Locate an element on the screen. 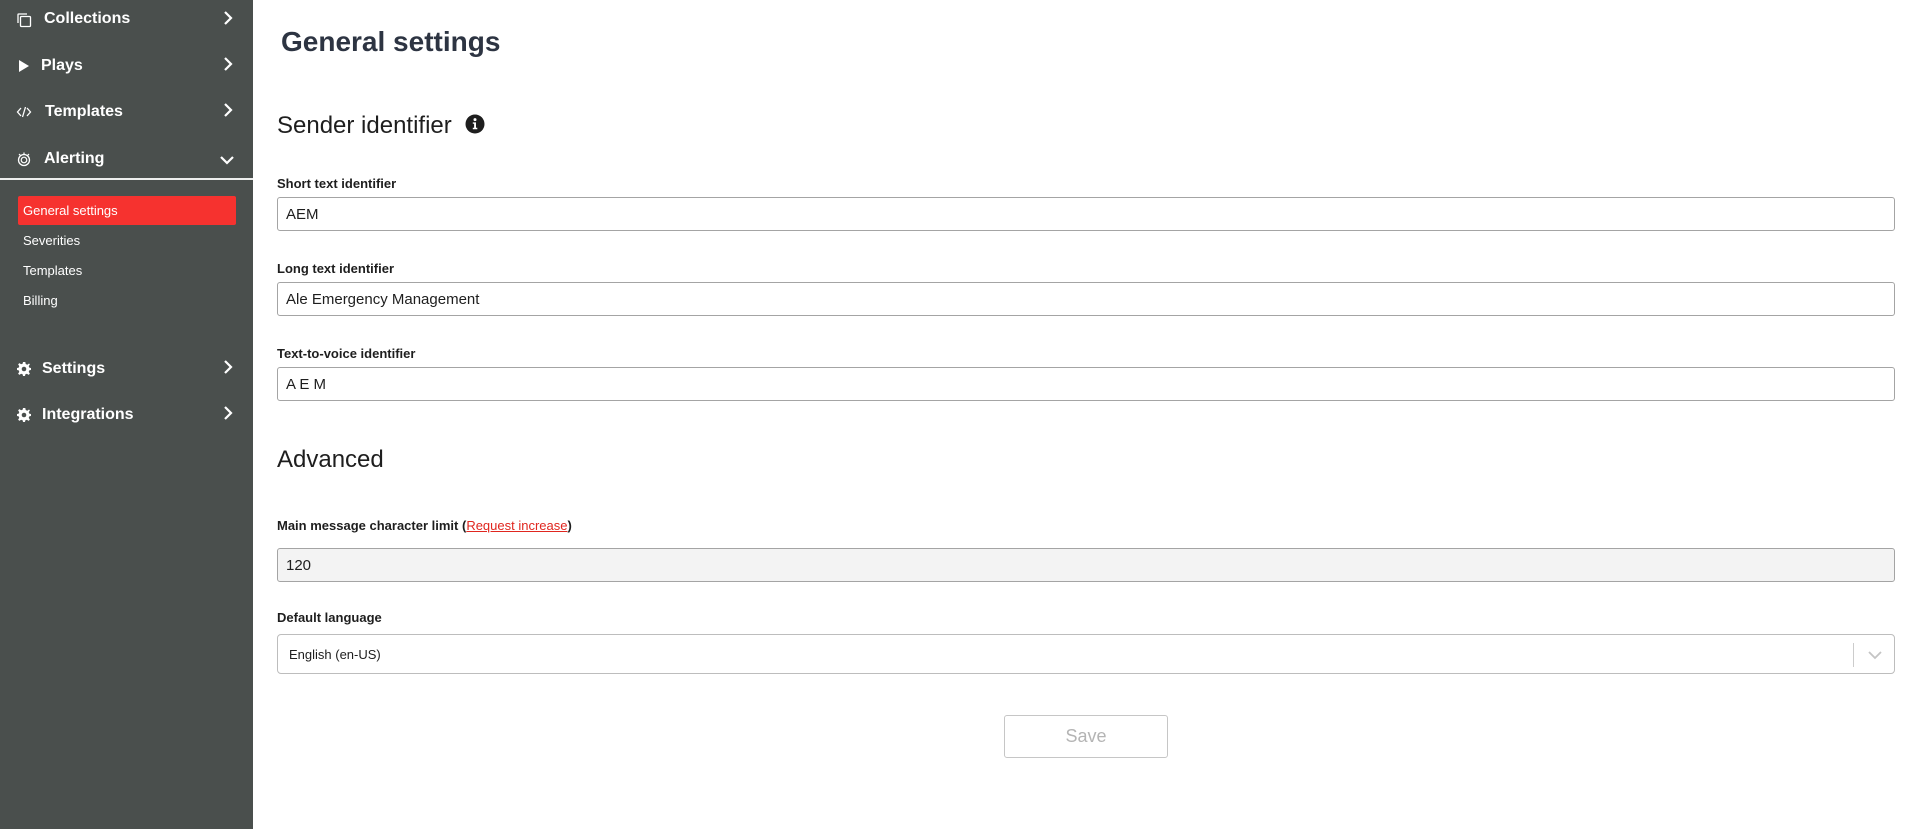 This screenshot has width=1918, height=829. sidebar-subitem-label: Severities is located at coordinates (52, 240).